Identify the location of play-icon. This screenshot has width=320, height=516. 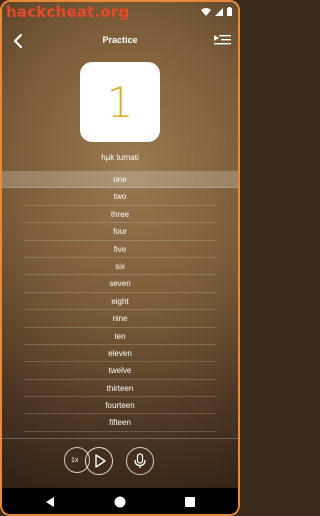
(99, 466).